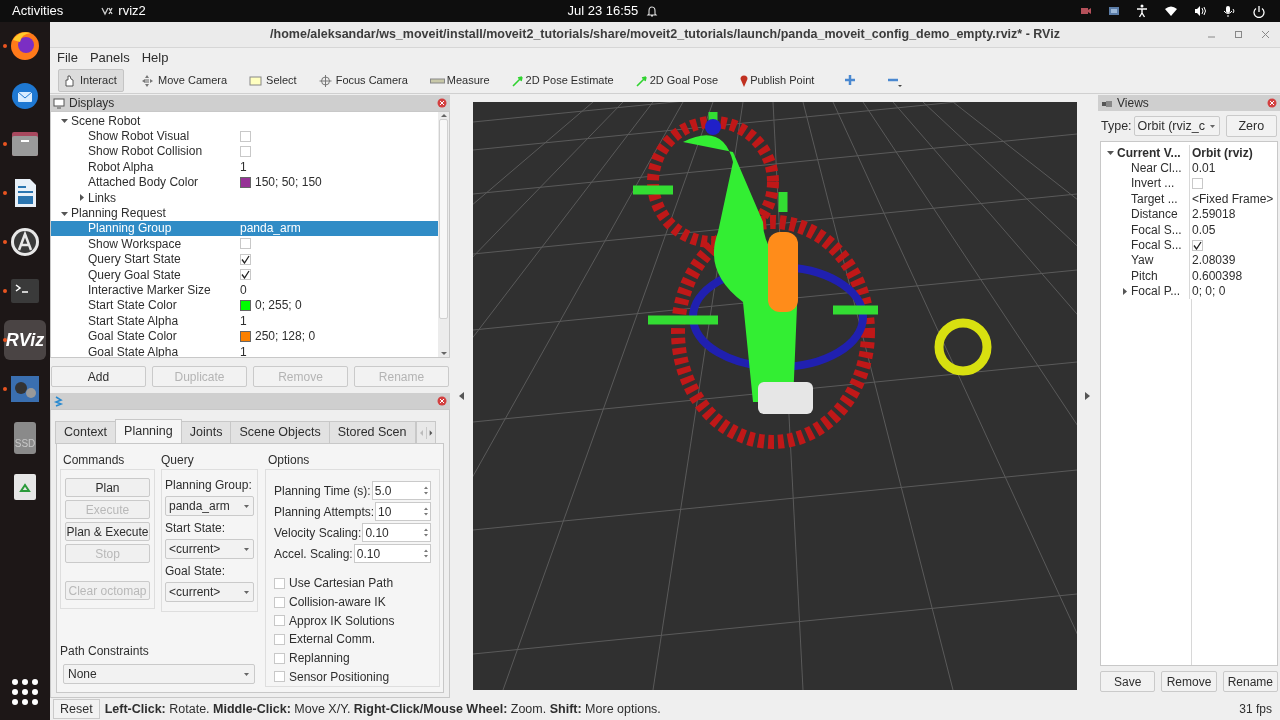 The width and height of the screenshot is (1280, 720). Describe the element at coordinates (280, 432) in the screenshot. I see `tab: Scene Objects` at that location.